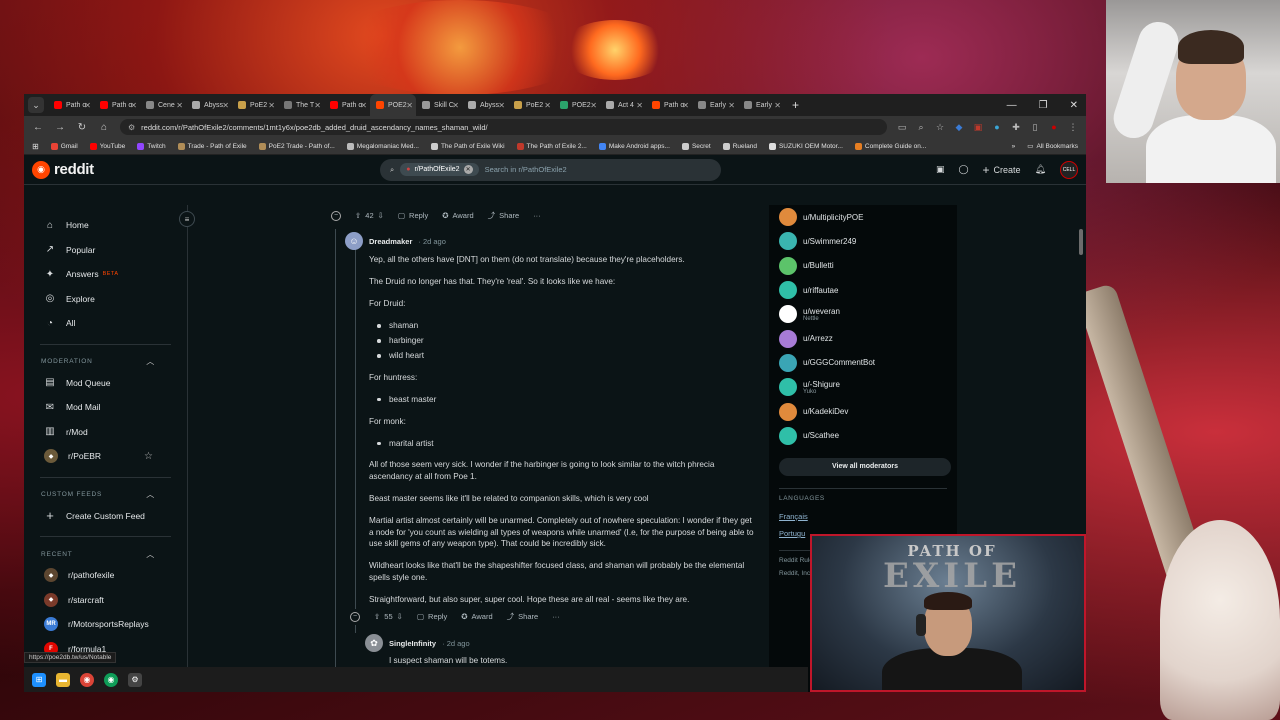 This screenshot has height=720, width=1280. I want to click on user-avatar: ☺, so click(354, 241).